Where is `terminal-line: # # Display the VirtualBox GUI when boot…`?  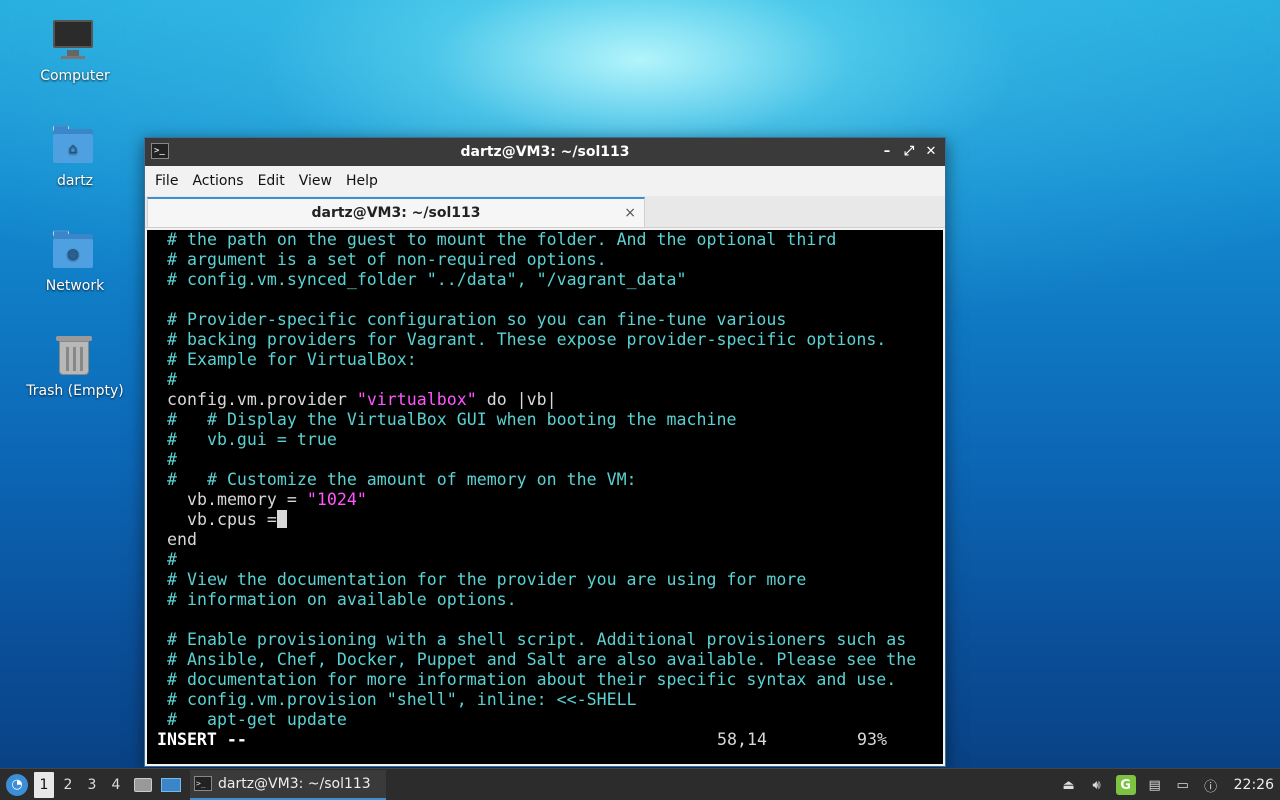
terminal-line: # # Display the VirtualBox GUI when boot… is located at coordinates (555, 420).